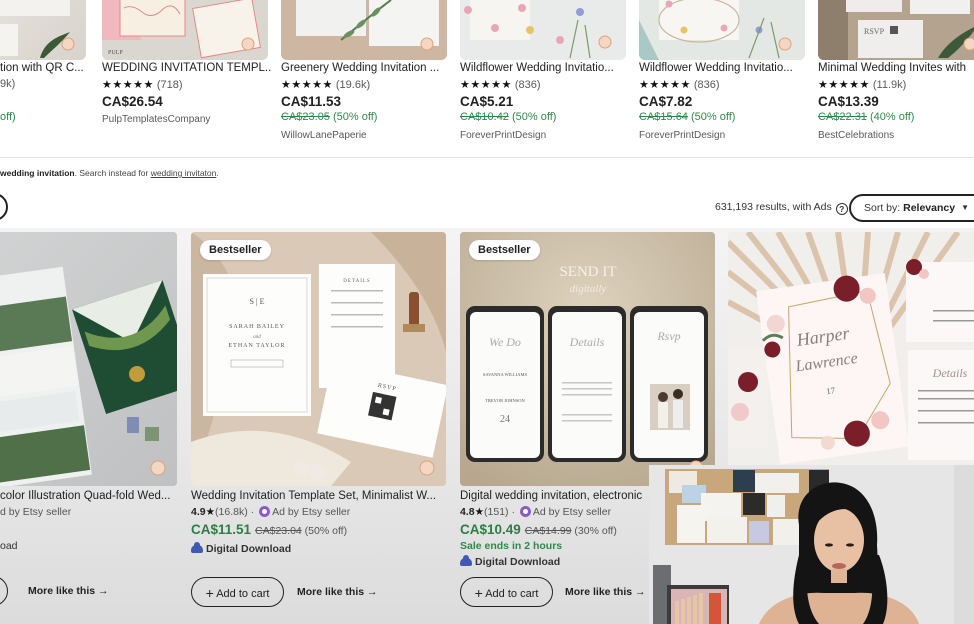  I want to click on details-heading: DETAILS, so click(356, 281).